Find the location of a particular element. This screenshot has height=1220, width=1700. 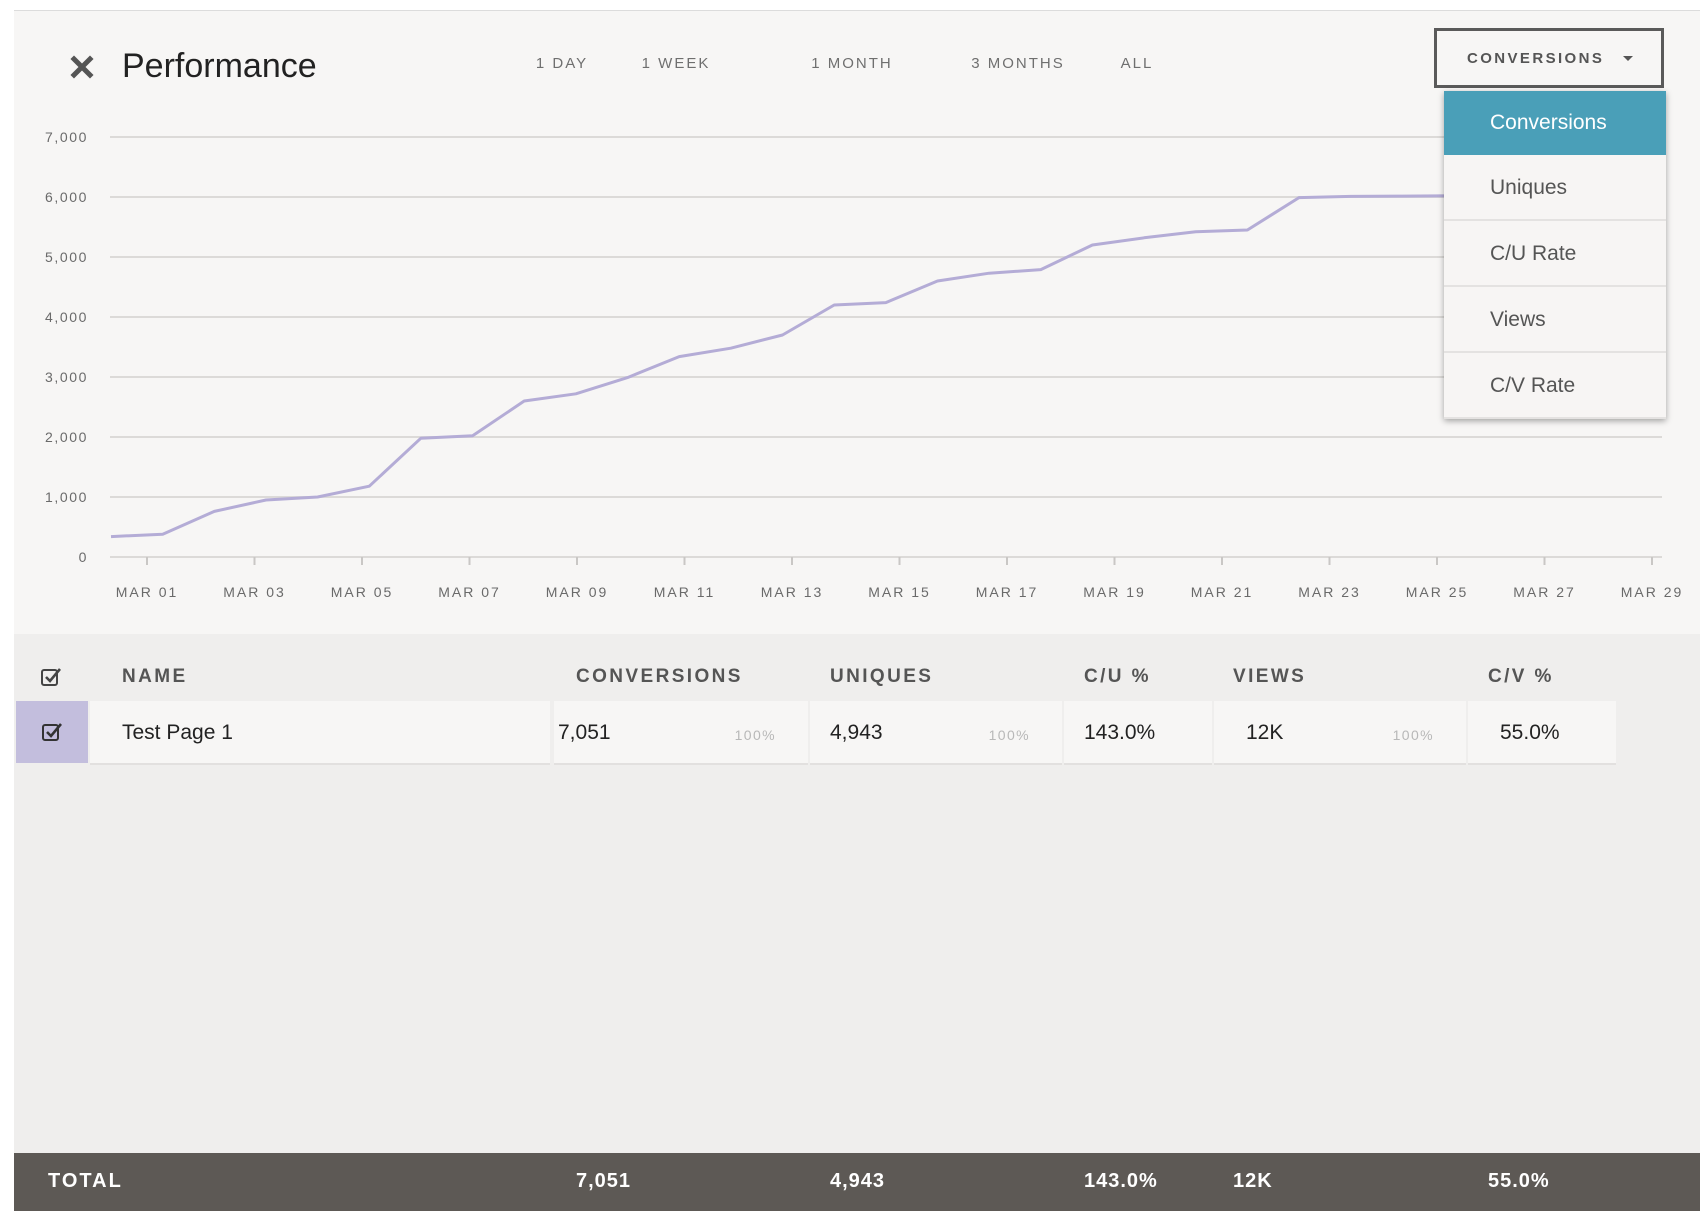

totals-row: TOTAL 7,051 4,943 143.0% 12K 55.0% is located at coordinates (857, 1182).